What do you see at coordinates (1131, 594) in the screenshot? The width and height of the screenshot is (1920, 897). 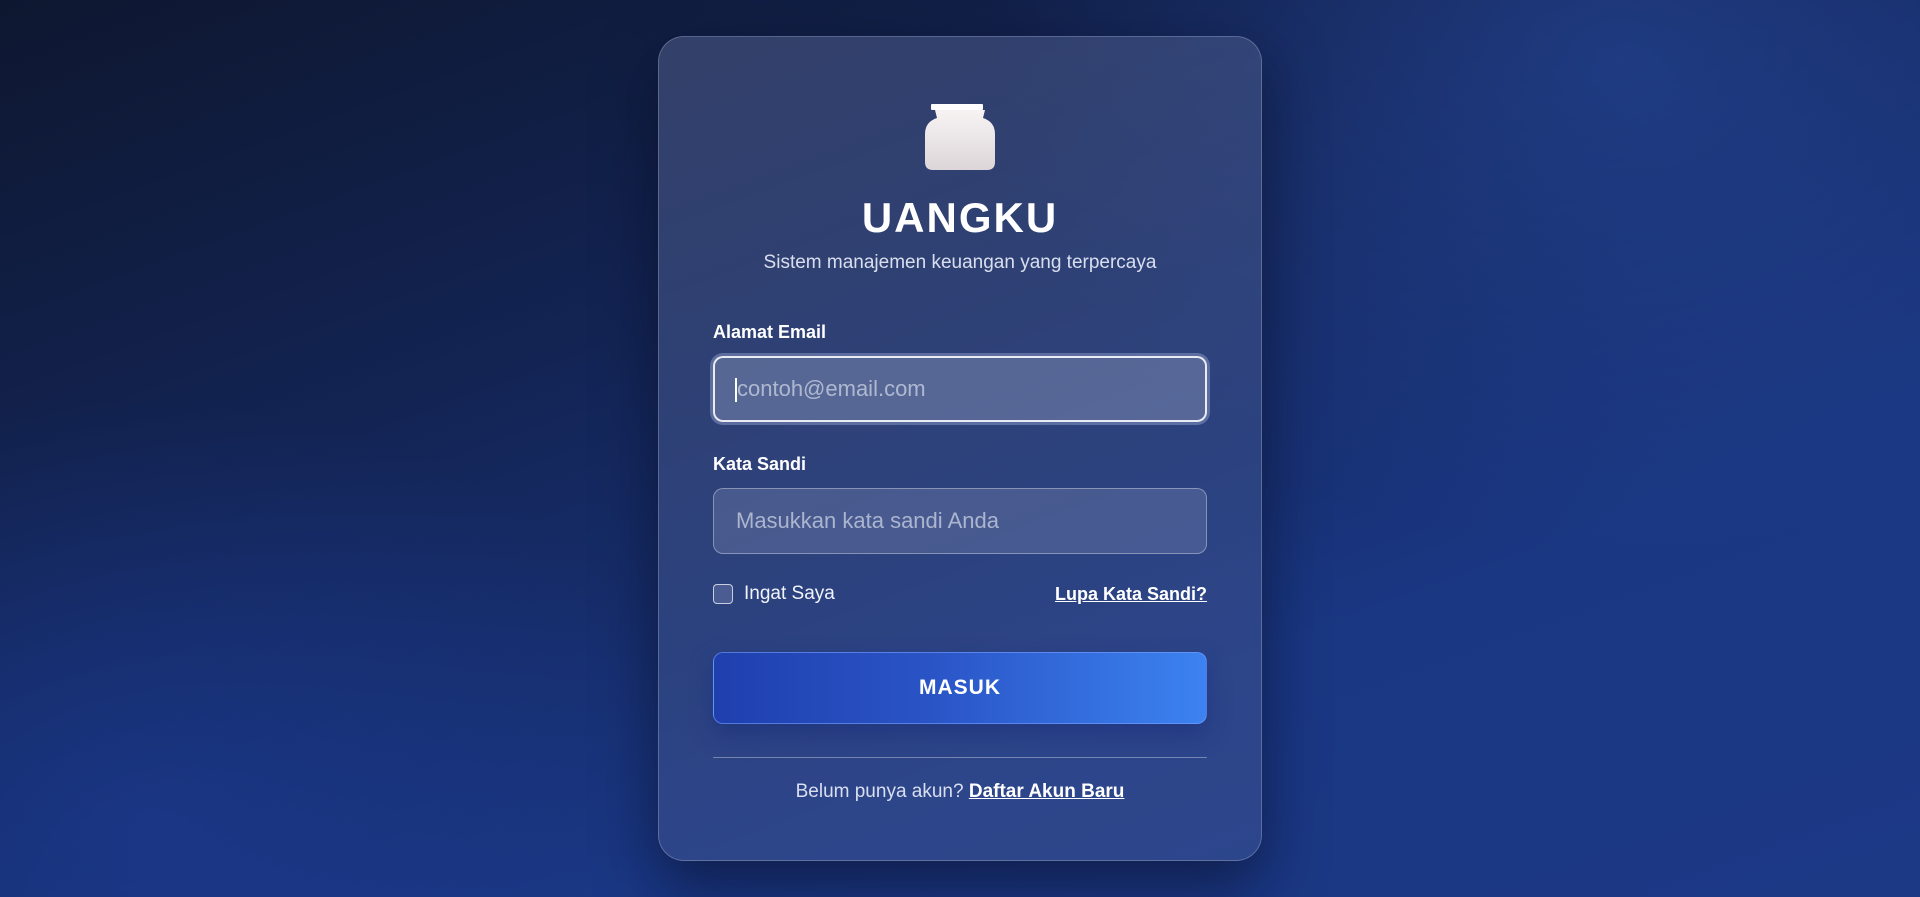 I see `forgot-password-link: Lupa Kata Sandi?` at bounding box center [1131, 594].